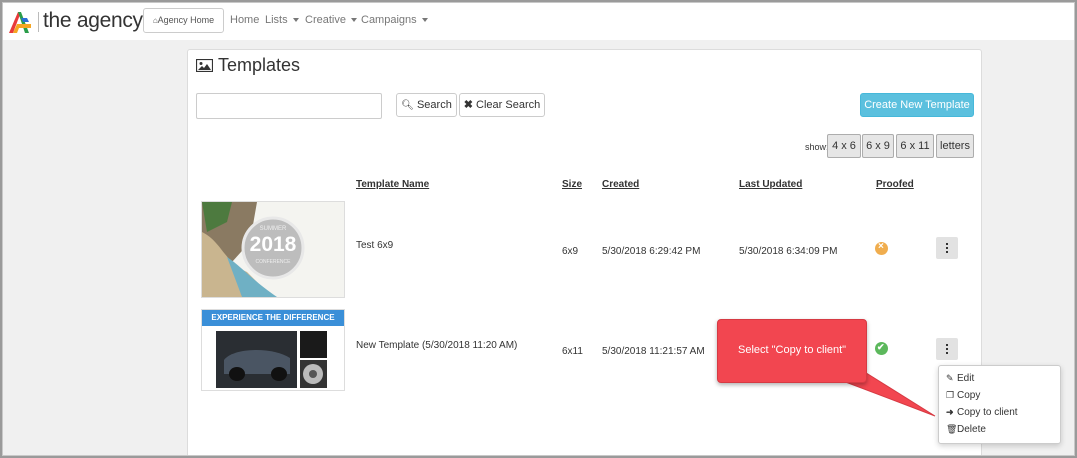 This screenshot has width=1077, height=458. I want to click on nav-creative: Creative, so click(331, 20).